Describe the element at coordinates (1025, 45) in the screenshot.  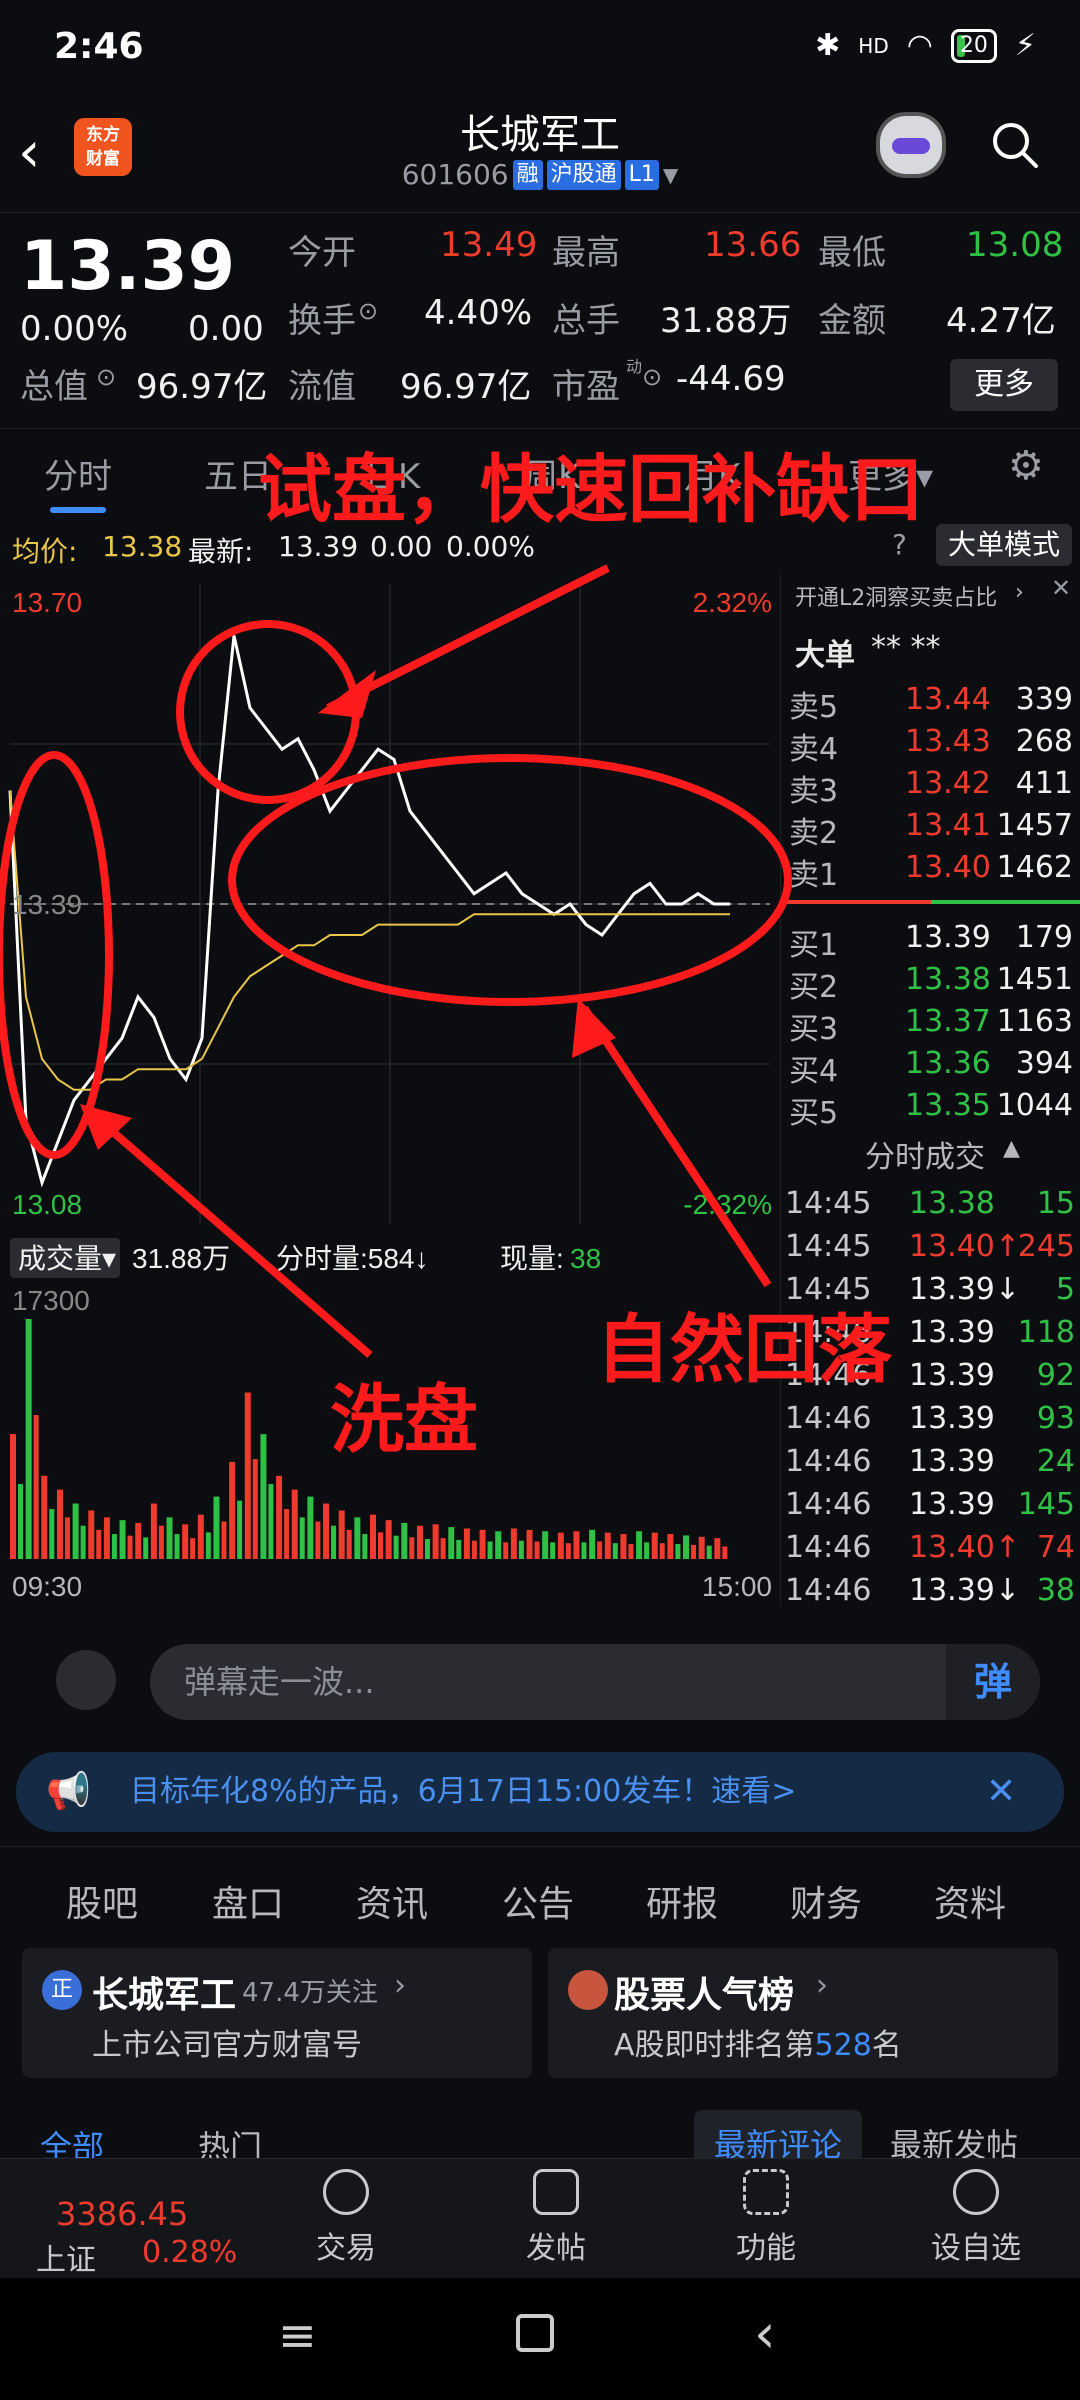
I see `charging-icon: ⚡` at that location.